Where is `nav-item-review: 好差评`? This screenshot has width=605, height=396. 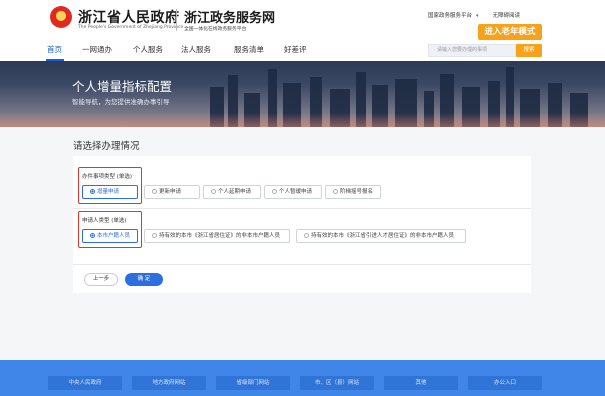 nav-item-review: 好差评 is located at coordinates (295, 49).